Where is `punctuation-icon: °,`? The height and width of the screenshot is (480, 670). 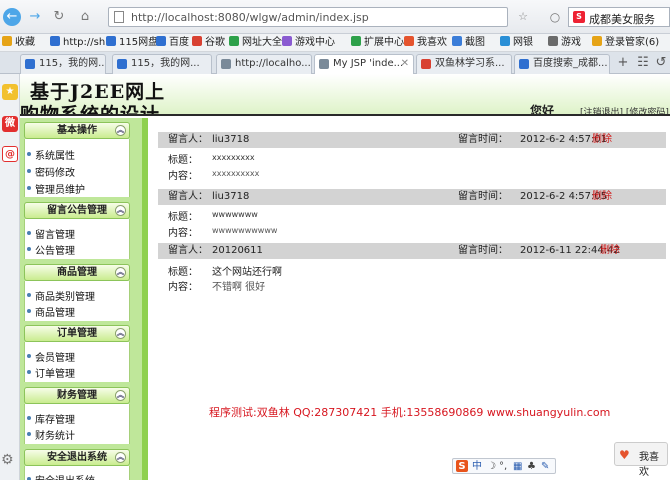 punctuation-icon: °, is located at coordinates (503, 466).